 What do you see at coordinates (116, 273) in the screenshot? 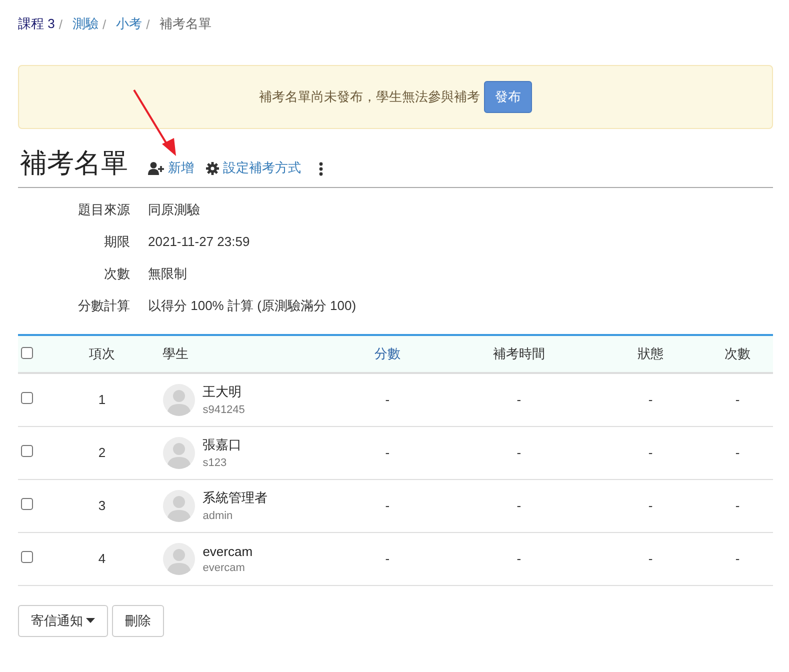
I see `info-label: 次數` at bounding box center [116, 273].